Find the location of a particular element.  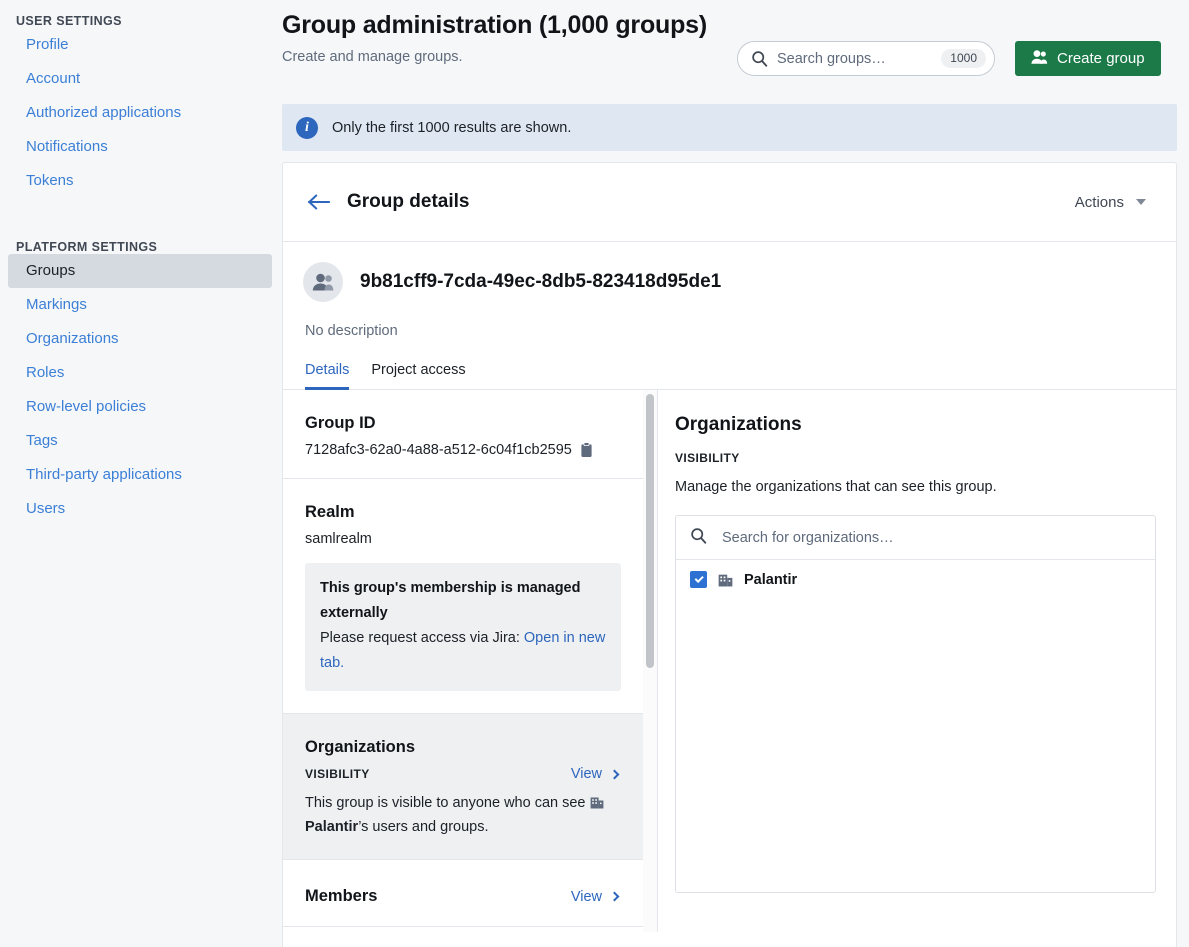

tab-project-access: Project access is located at coordinates (418, 375).